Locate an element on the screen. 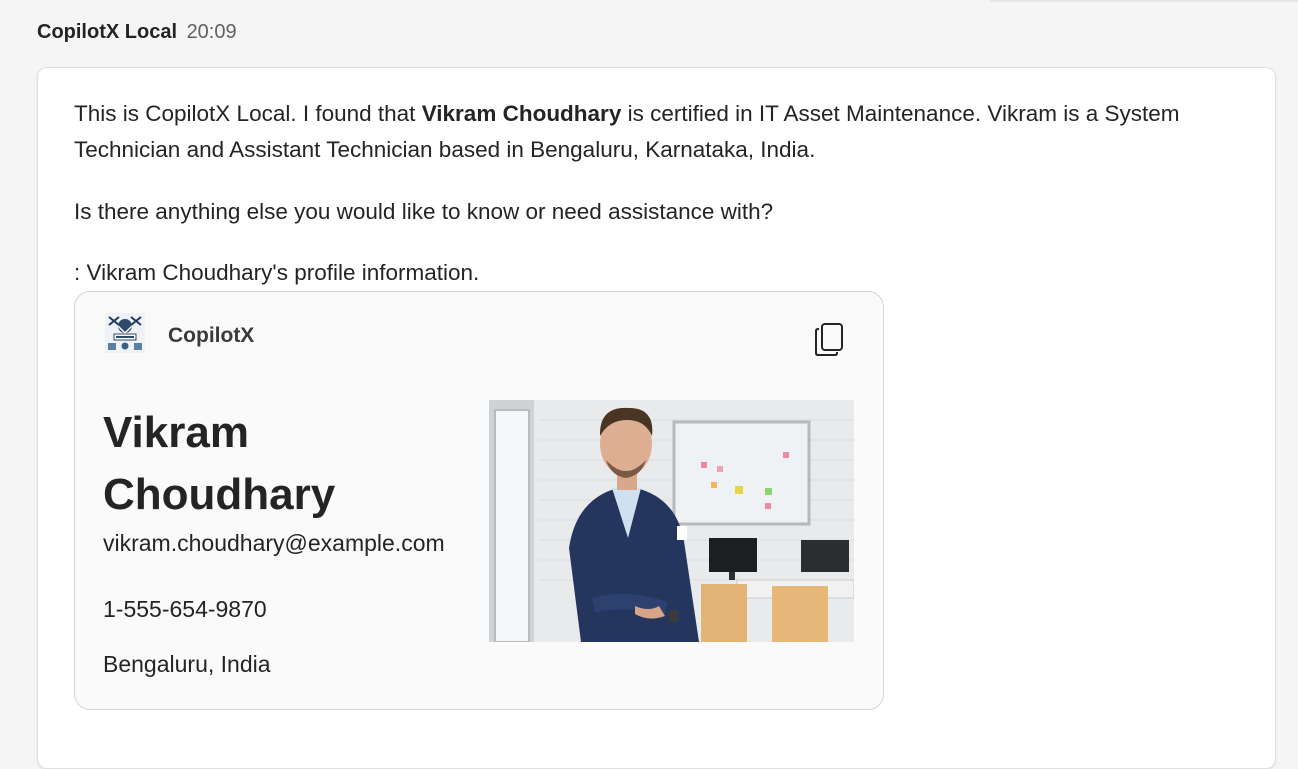  profile-photo is located at coordinates (671, 521).